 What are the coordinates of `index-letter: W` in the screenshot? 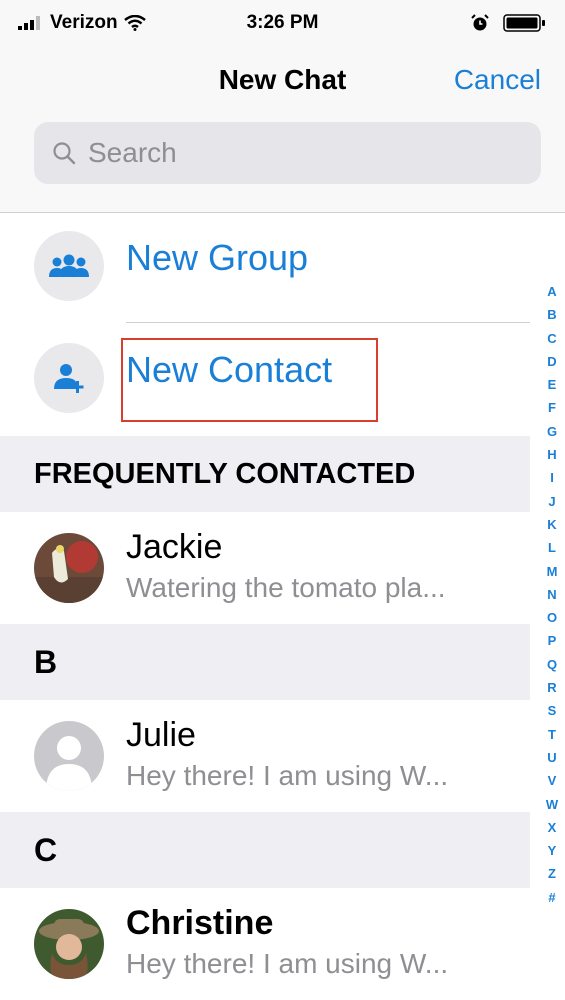 It's located at (552, 804).